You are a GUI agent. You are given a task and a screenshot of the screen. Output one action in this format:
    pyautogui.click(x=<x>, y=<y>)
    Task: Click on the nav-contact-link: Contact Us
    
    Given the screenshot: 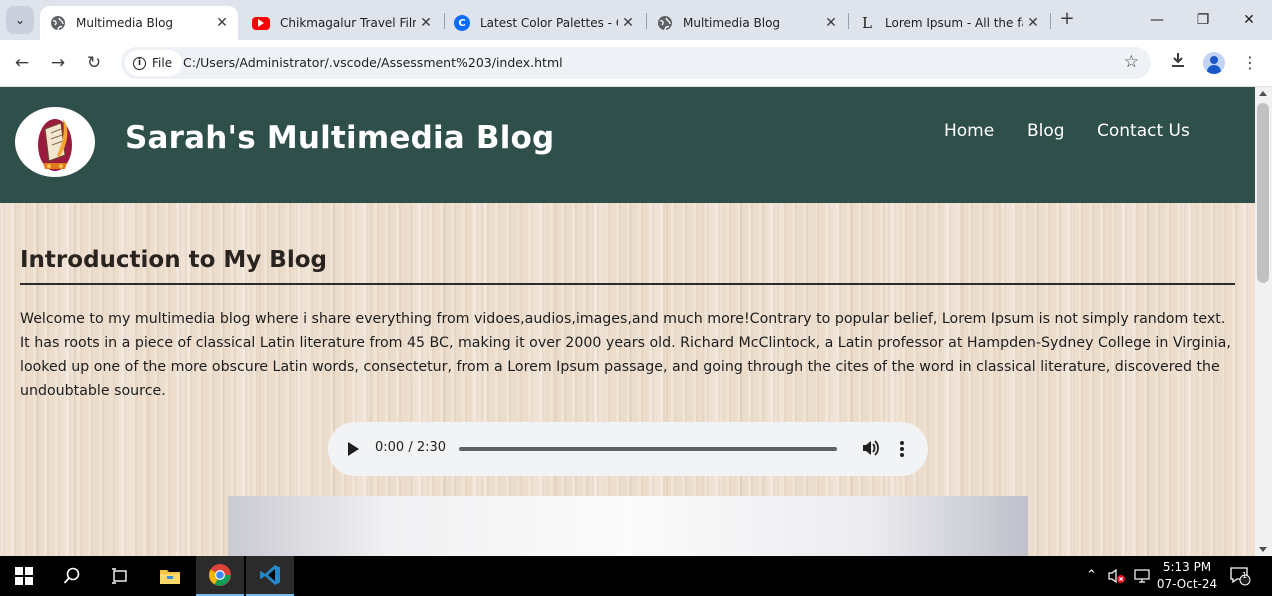 What is the action you would take?
    pyautogui.click(x=1143, y=131)
    